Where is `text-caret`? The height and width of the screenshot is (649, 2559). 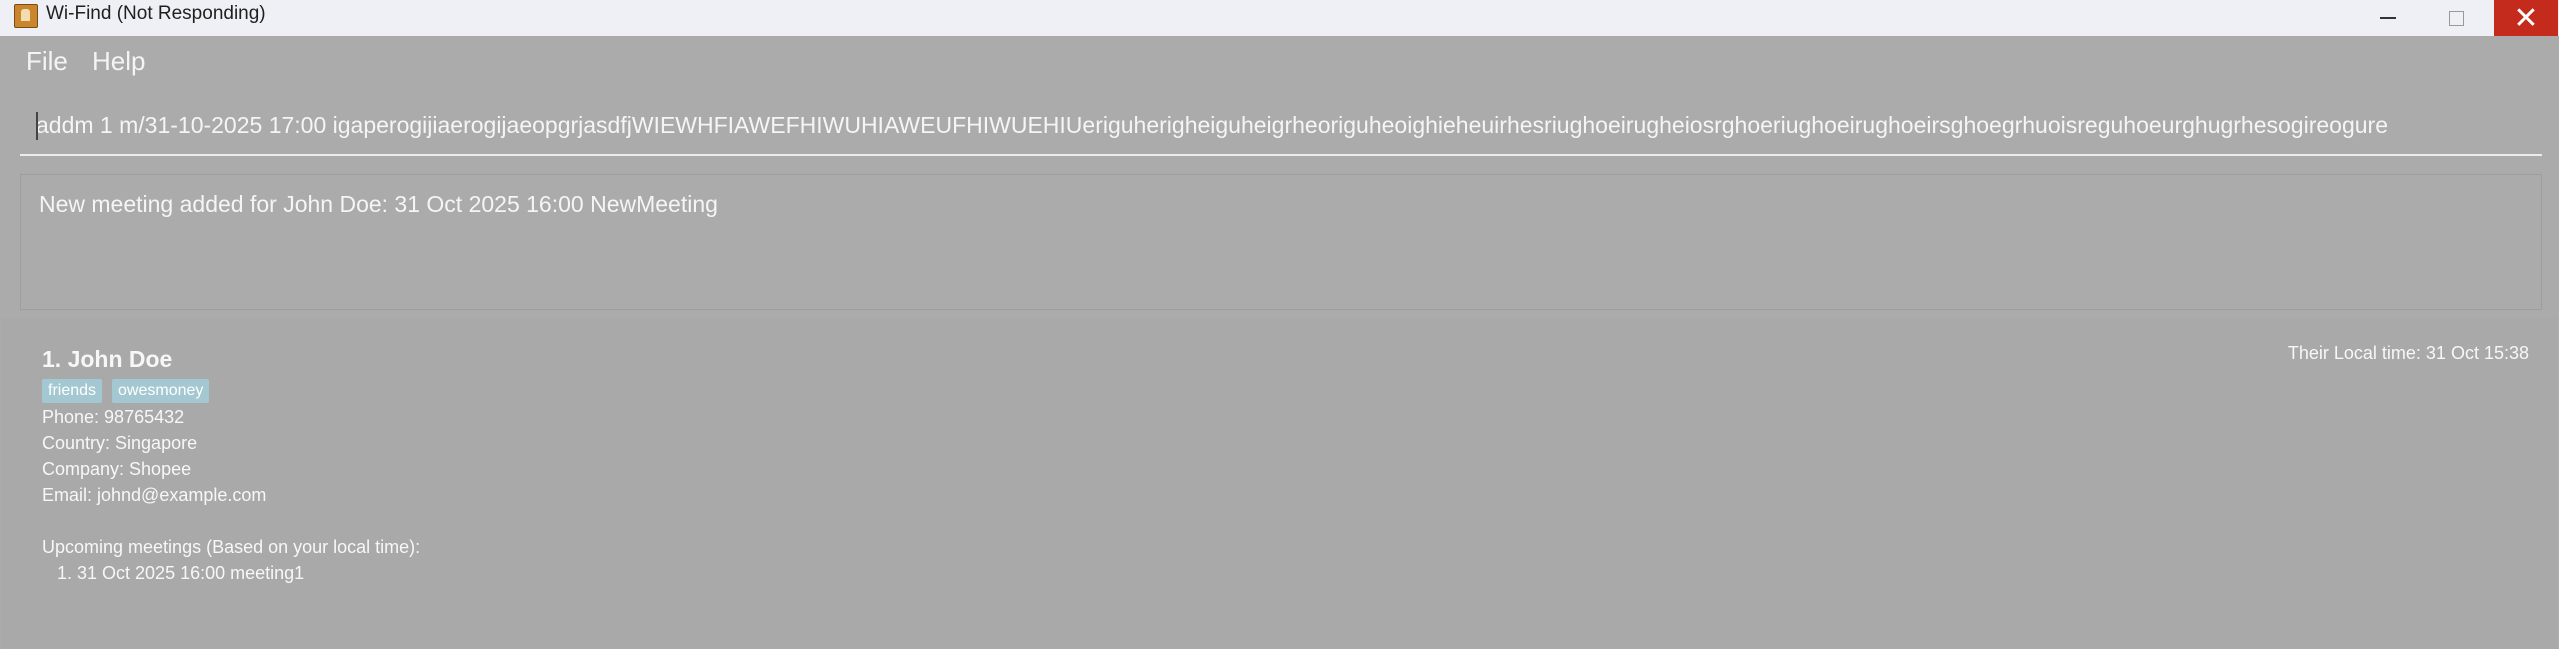 text-caret is located at coordinates (37, 126).